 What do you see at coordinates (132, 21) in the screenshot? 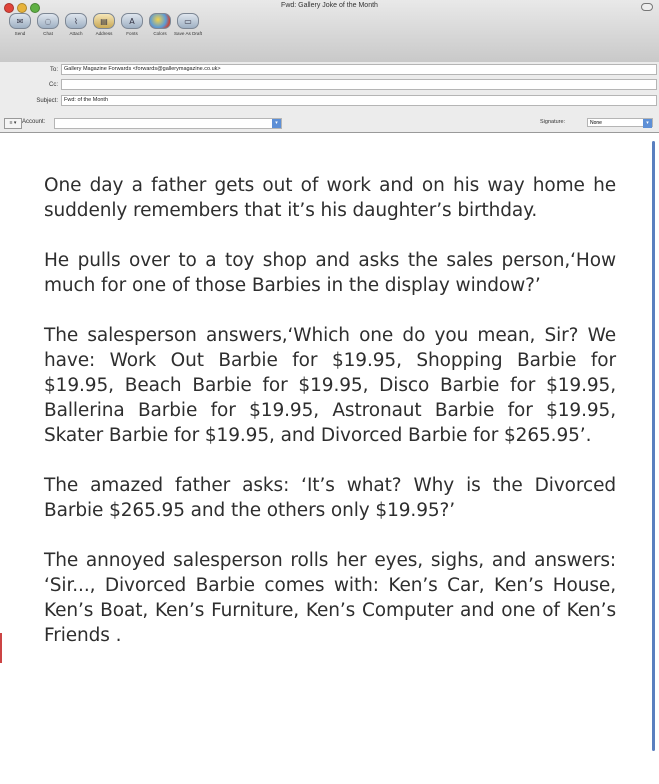
I see `fonts-icon: A` at bounding box center [132, 21].